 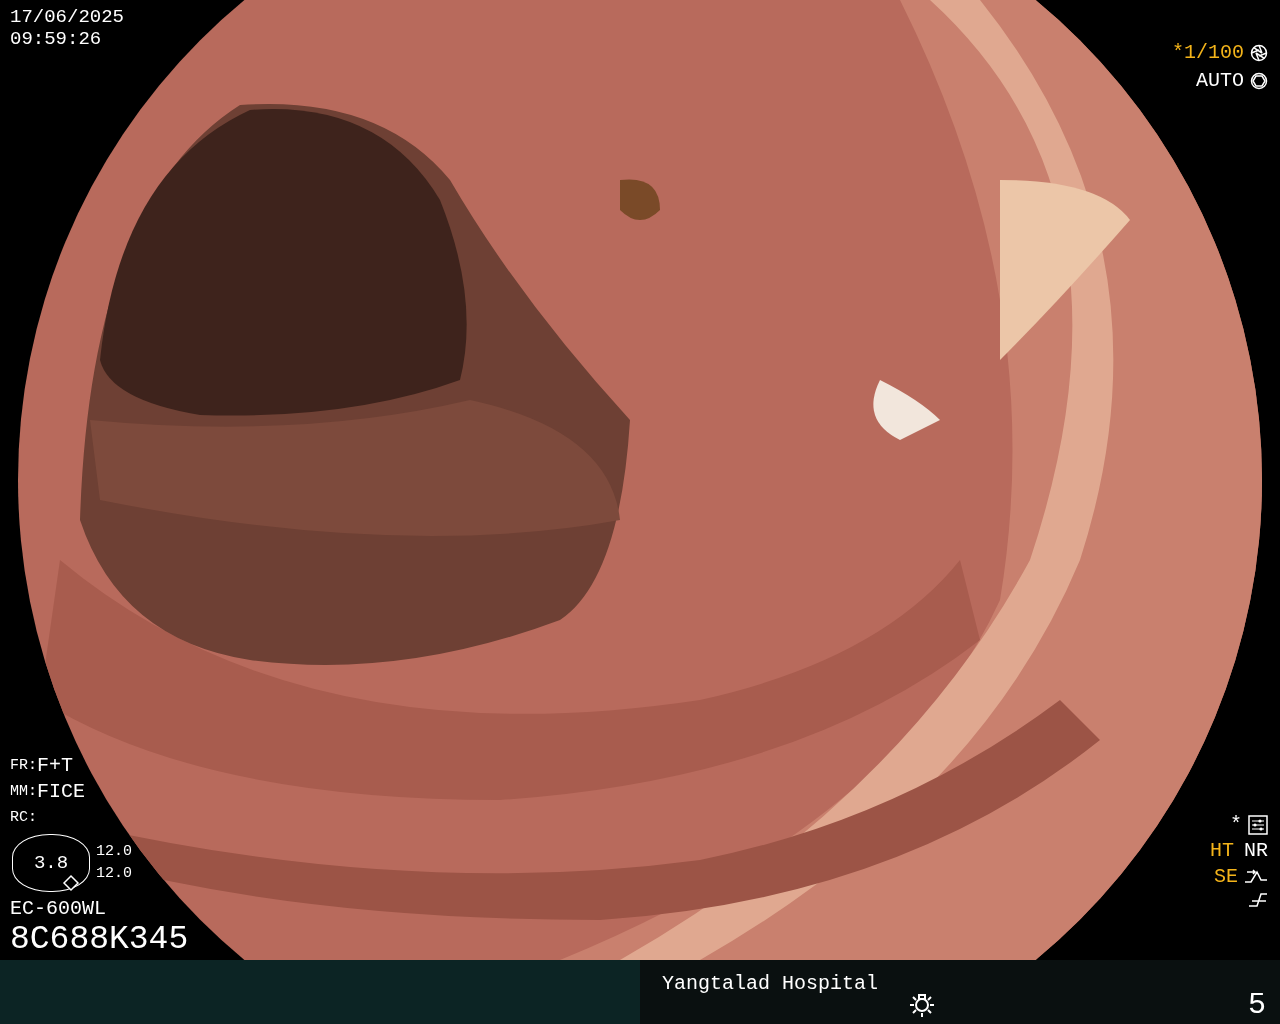 What do you see at coordinates (23, 765) in the screenshot?
I see `setting-label: FR:` at bounding box center [23, 765].